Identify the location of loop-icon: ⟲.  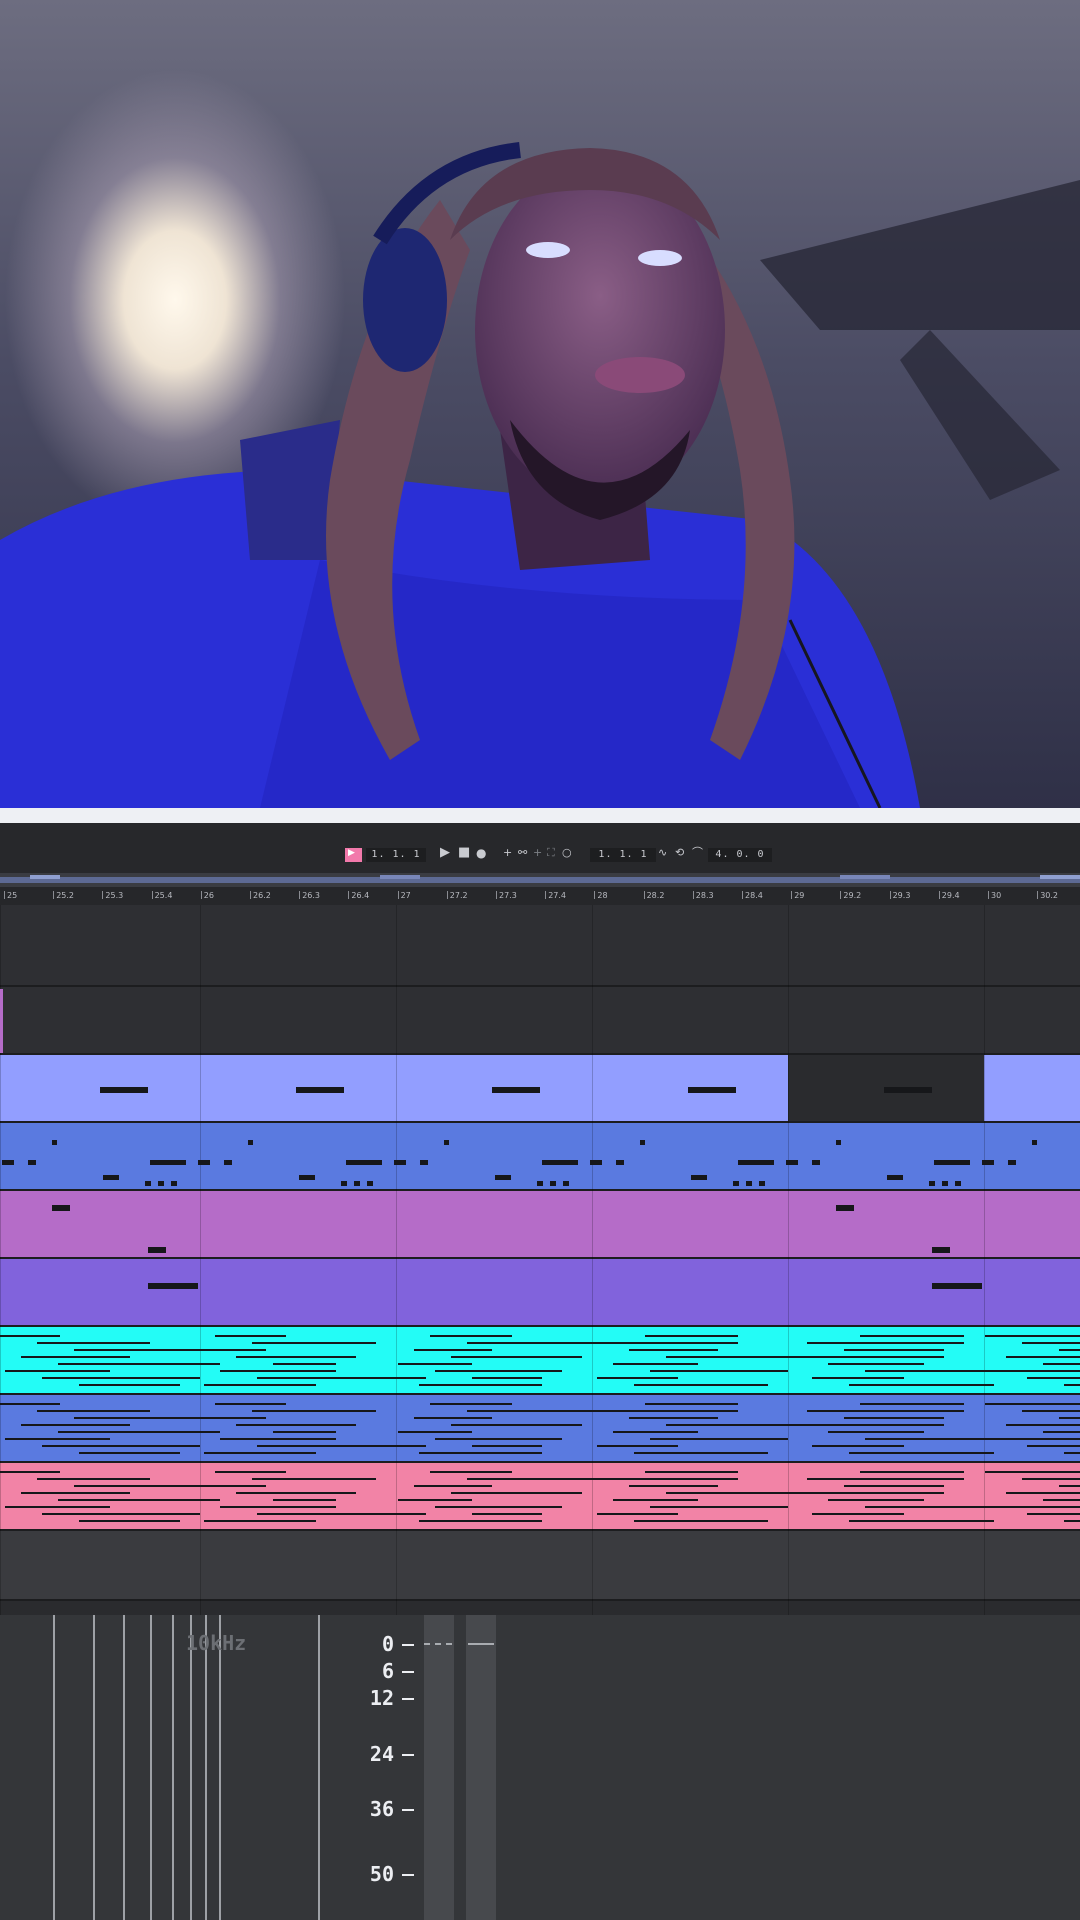
(679, 853).